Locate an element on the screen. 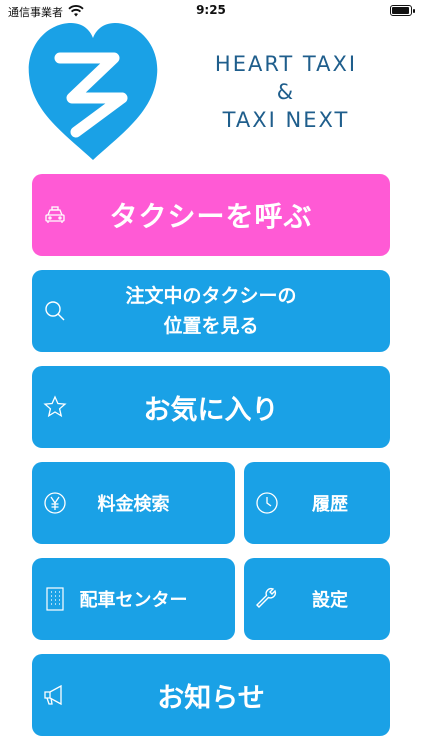 This screenshot has width=422, height=750. track-label-line-1: 注文中のタクシーの is located at coordinates (211, 296).